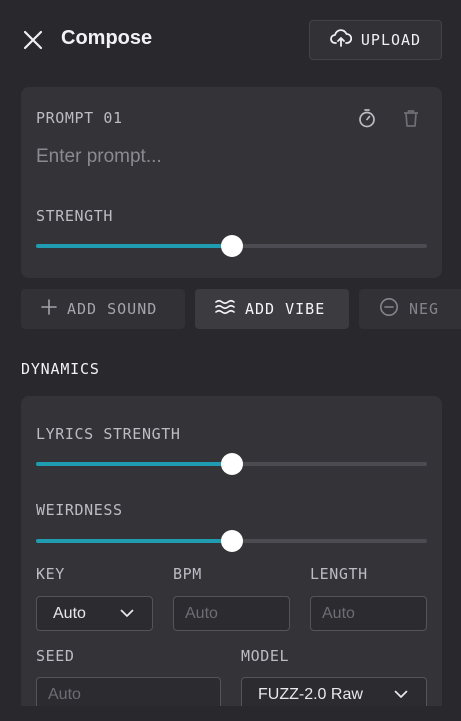  I want to click on model-value: FUZZ-2.0 Raw, so click(310, 694).